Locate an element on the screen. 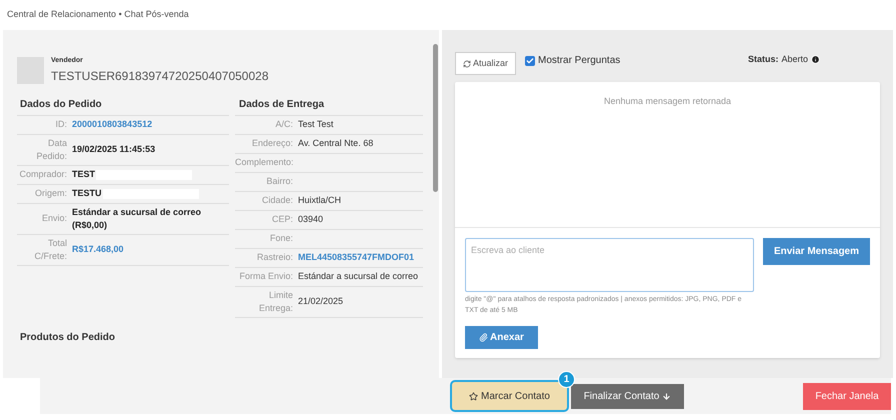 The width and height of the screenshot is (896, 420). field-value: R$17.468,00 is located at coordinates (98, 249).